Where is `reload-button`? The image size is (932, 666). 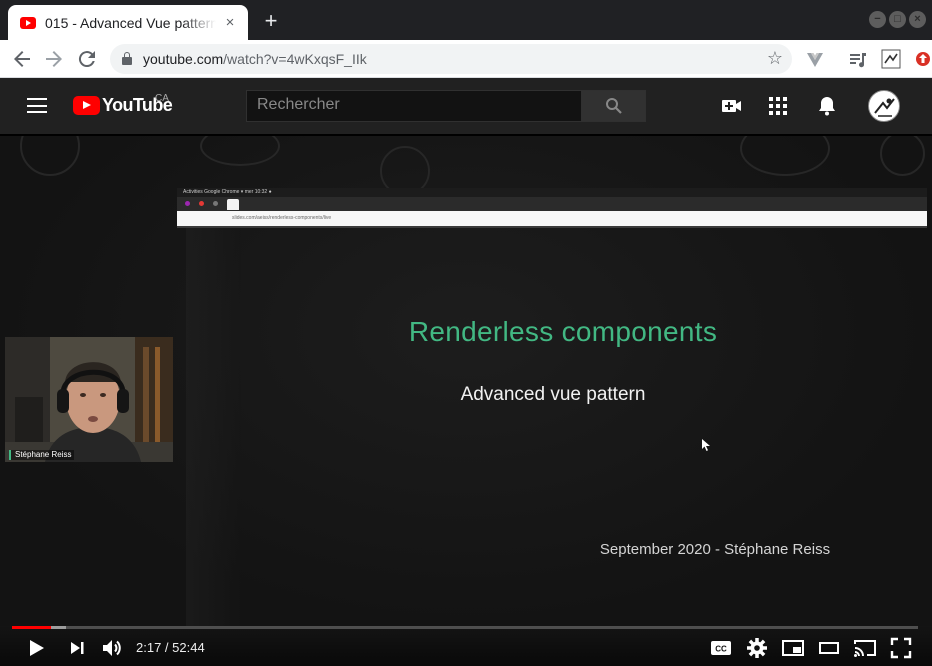 reload-button is located at coordinates (87, 59).